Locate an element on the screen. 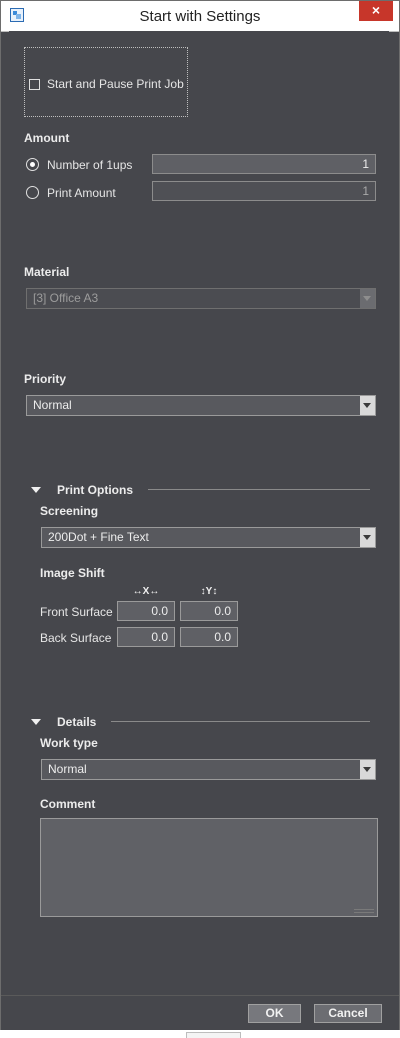 The width and height of the screenshot is (400, 1038). front-surface-y-field: 0.0 is located at coordinates (209, 611).